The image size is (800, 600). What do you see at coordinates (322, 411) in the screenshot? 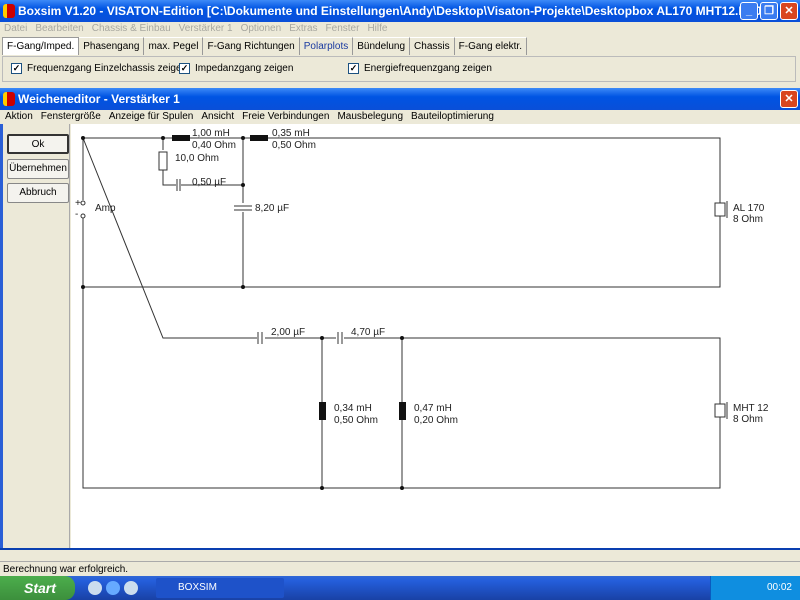
I see `inductor-l3` at bounding box center [322, 411].